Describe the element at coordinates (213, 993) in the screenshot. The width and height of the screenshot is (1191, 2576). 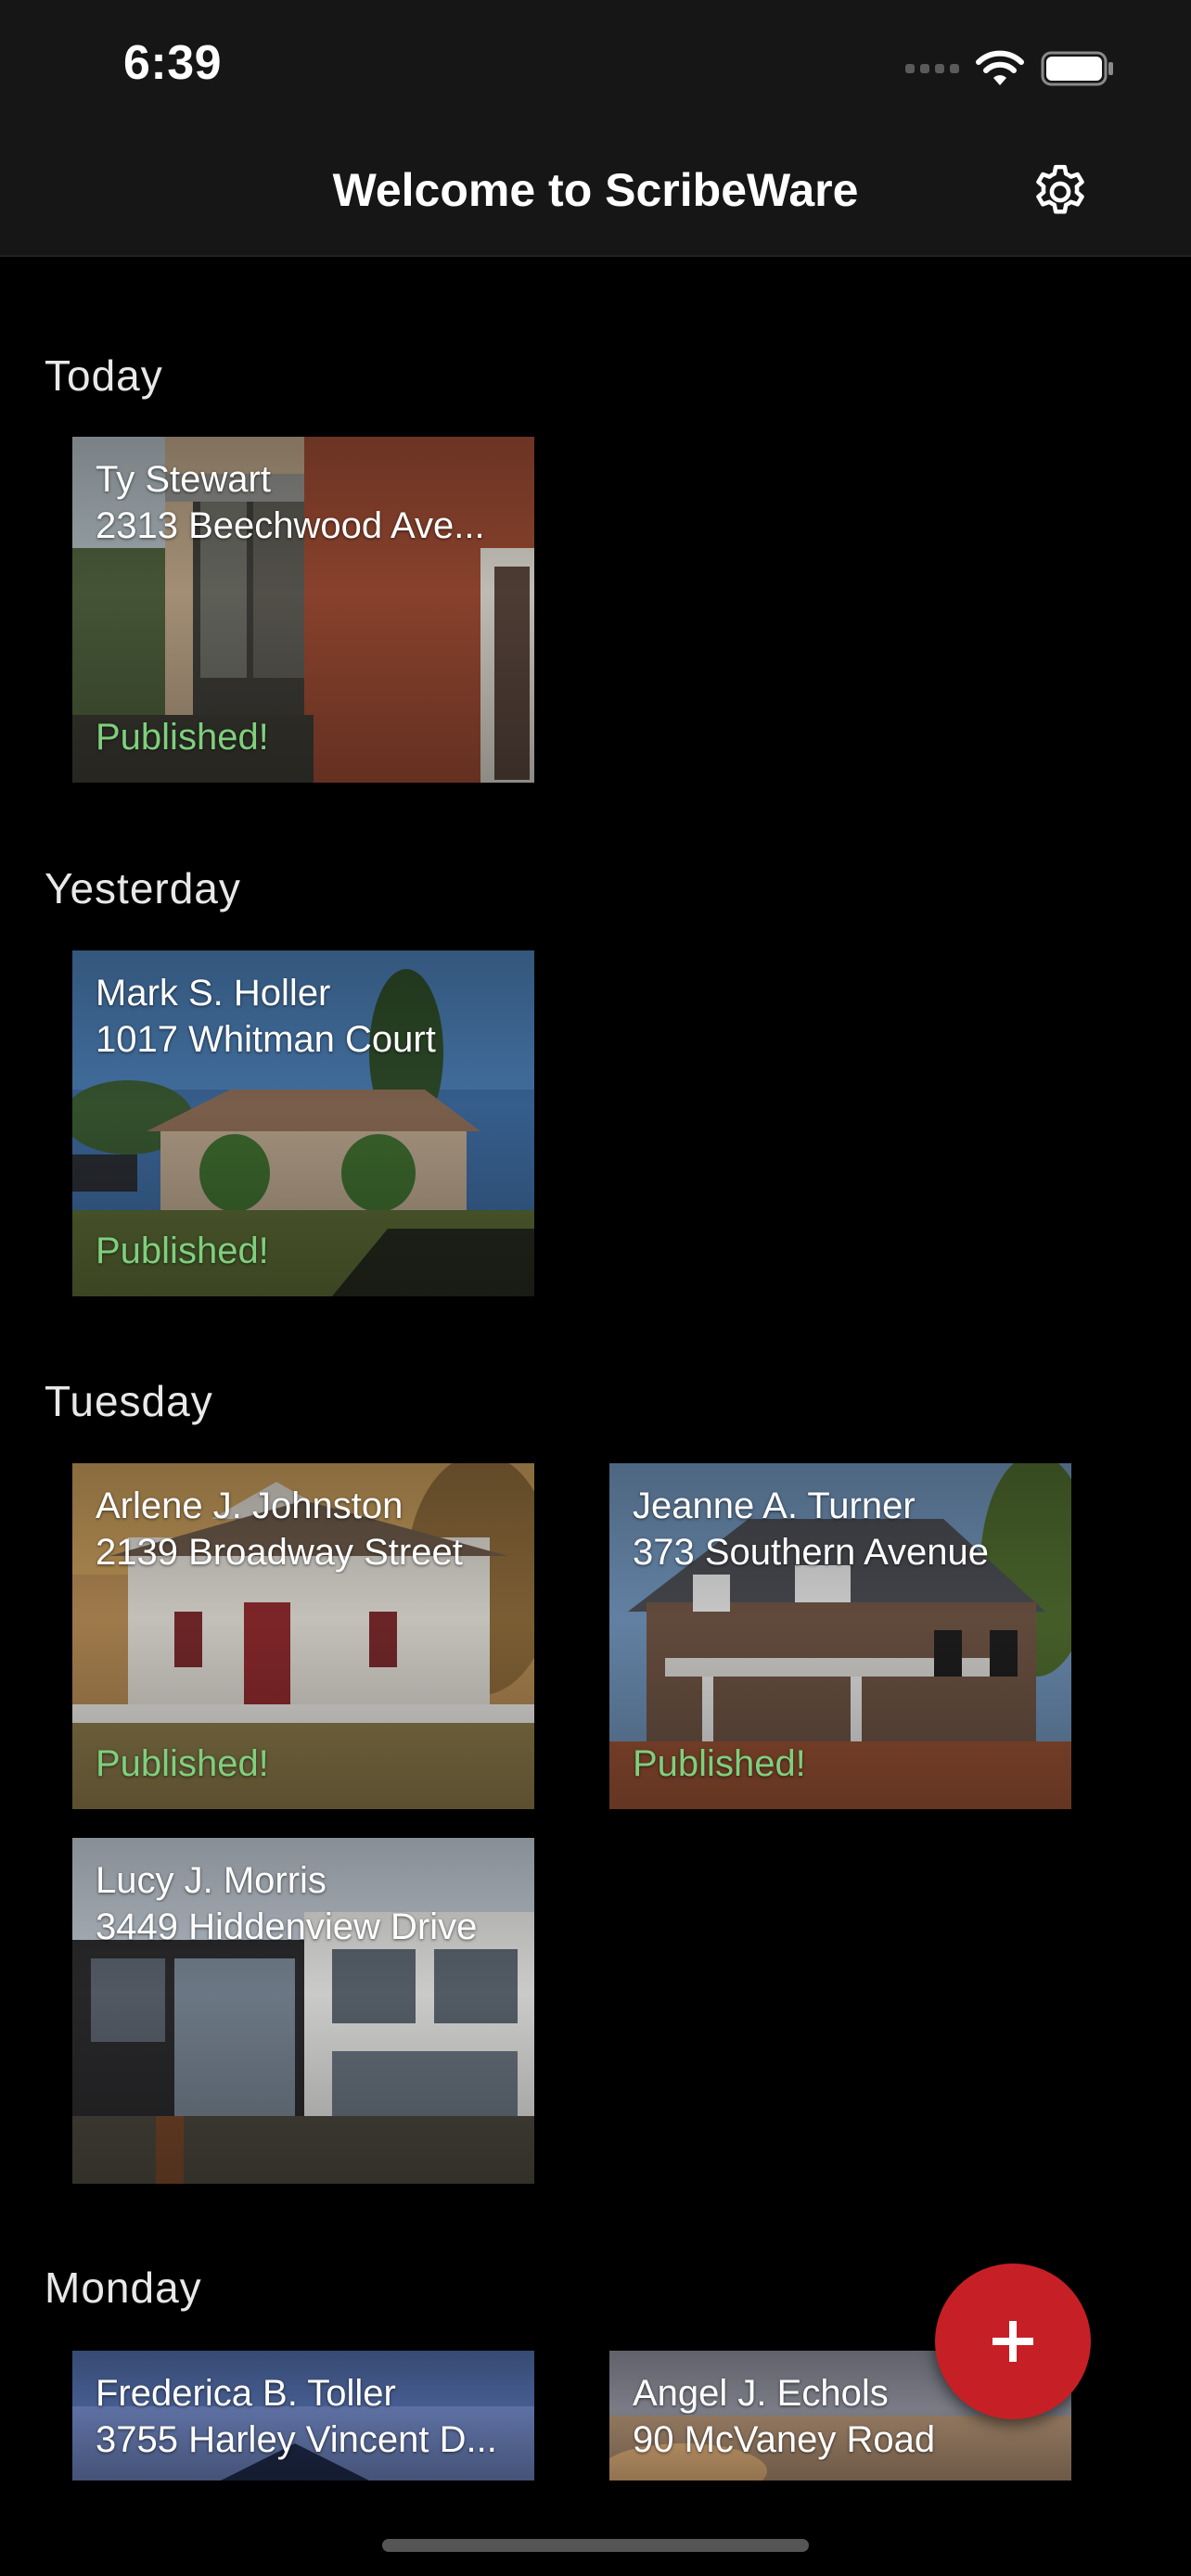
I see `card-client-name: Mark S. Holler` at that location.